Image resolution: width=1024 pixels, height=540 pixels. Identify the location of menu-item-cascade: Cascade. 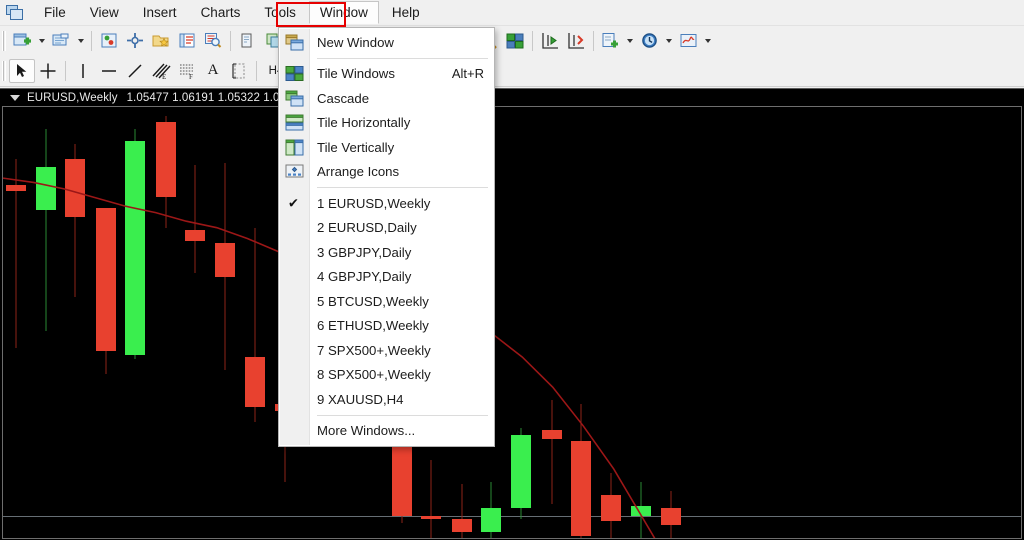
(386, 98).